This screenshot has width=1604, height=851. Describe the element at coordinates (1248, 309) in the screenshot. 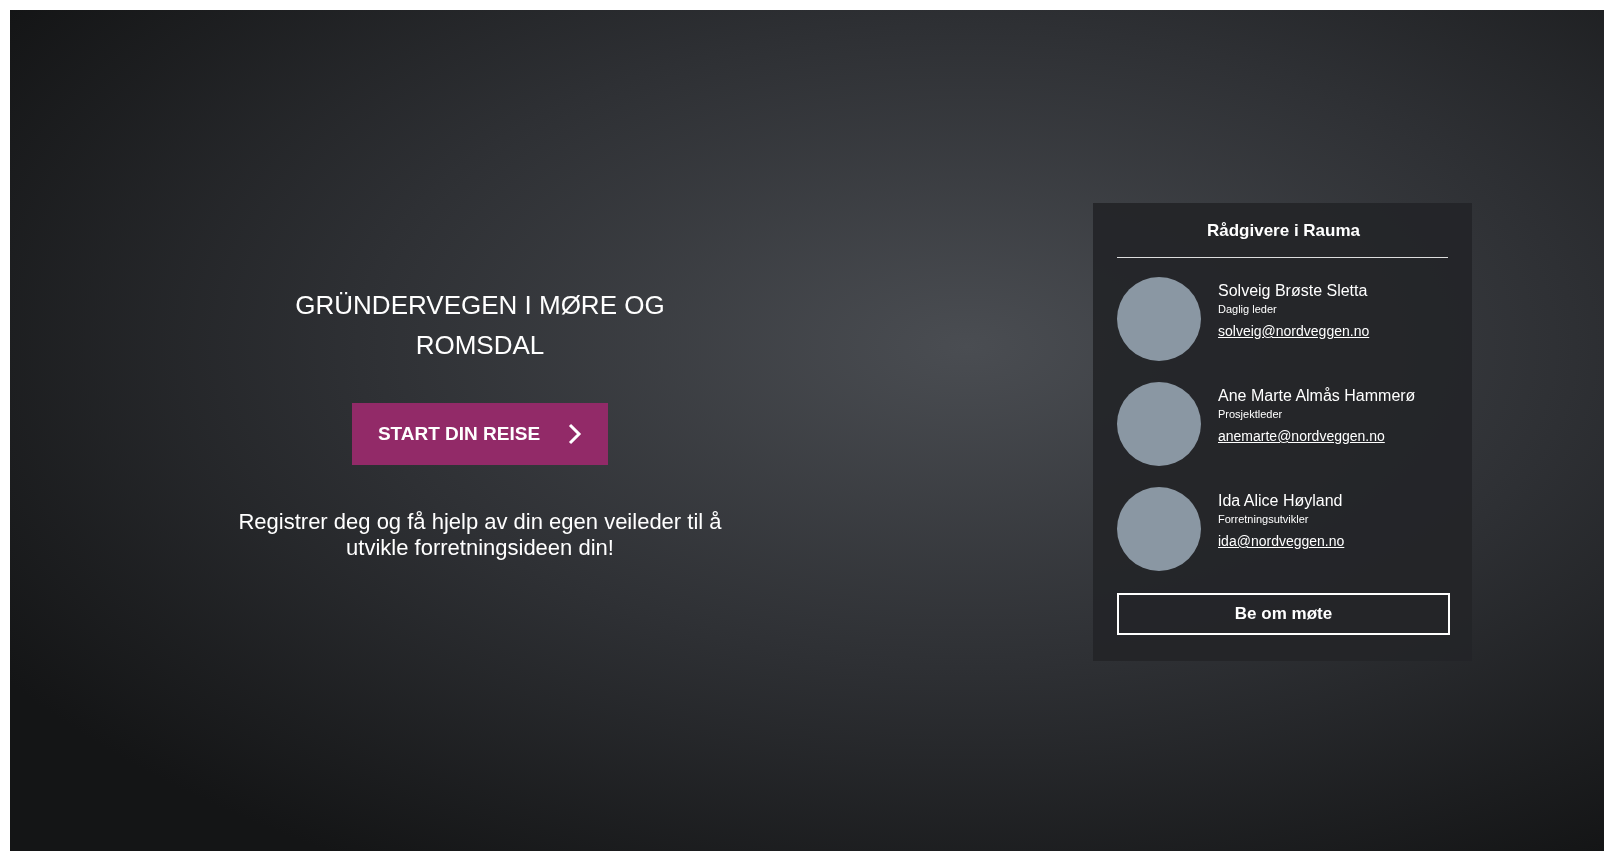

I see `advisor-role: Daglig leder` at that location.